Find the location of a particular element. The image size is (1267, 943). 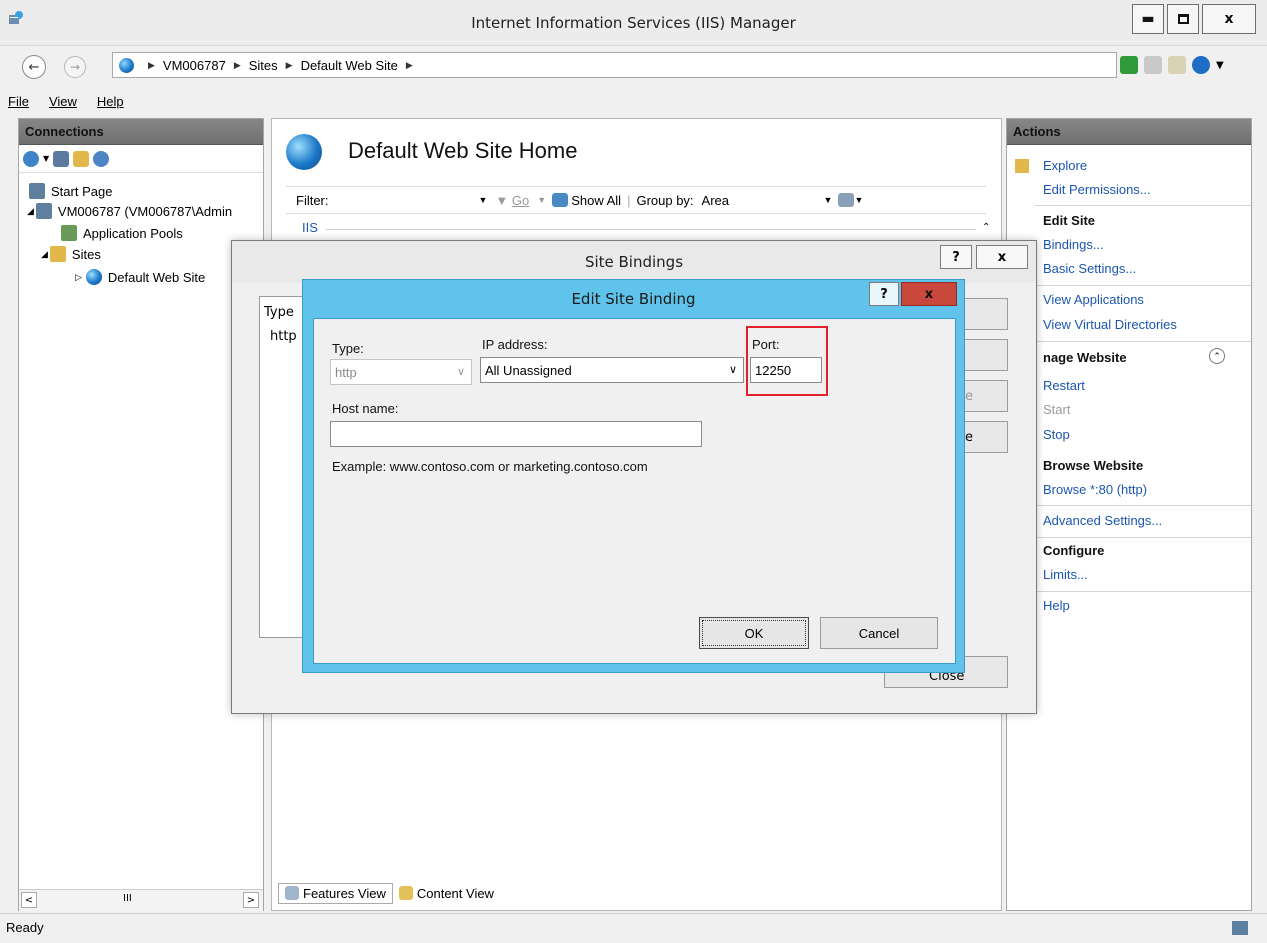

host-name-input is located at coordinates (516, 434).